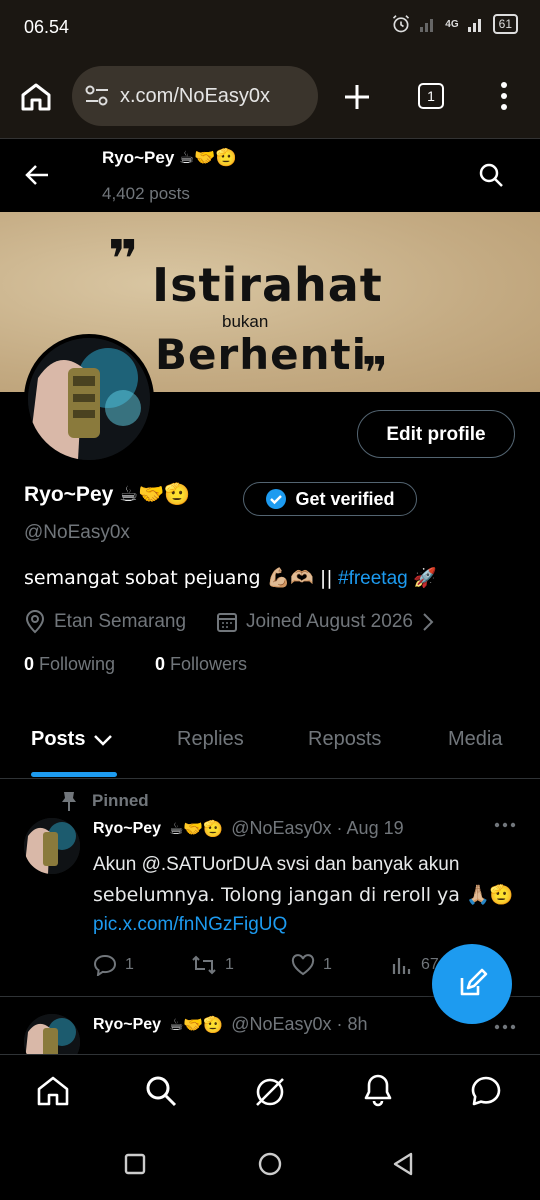  What do you see at coordinates (103, 740) in the screenshot?
I see `chevron-down-icon` at bounding box center [103, 740].